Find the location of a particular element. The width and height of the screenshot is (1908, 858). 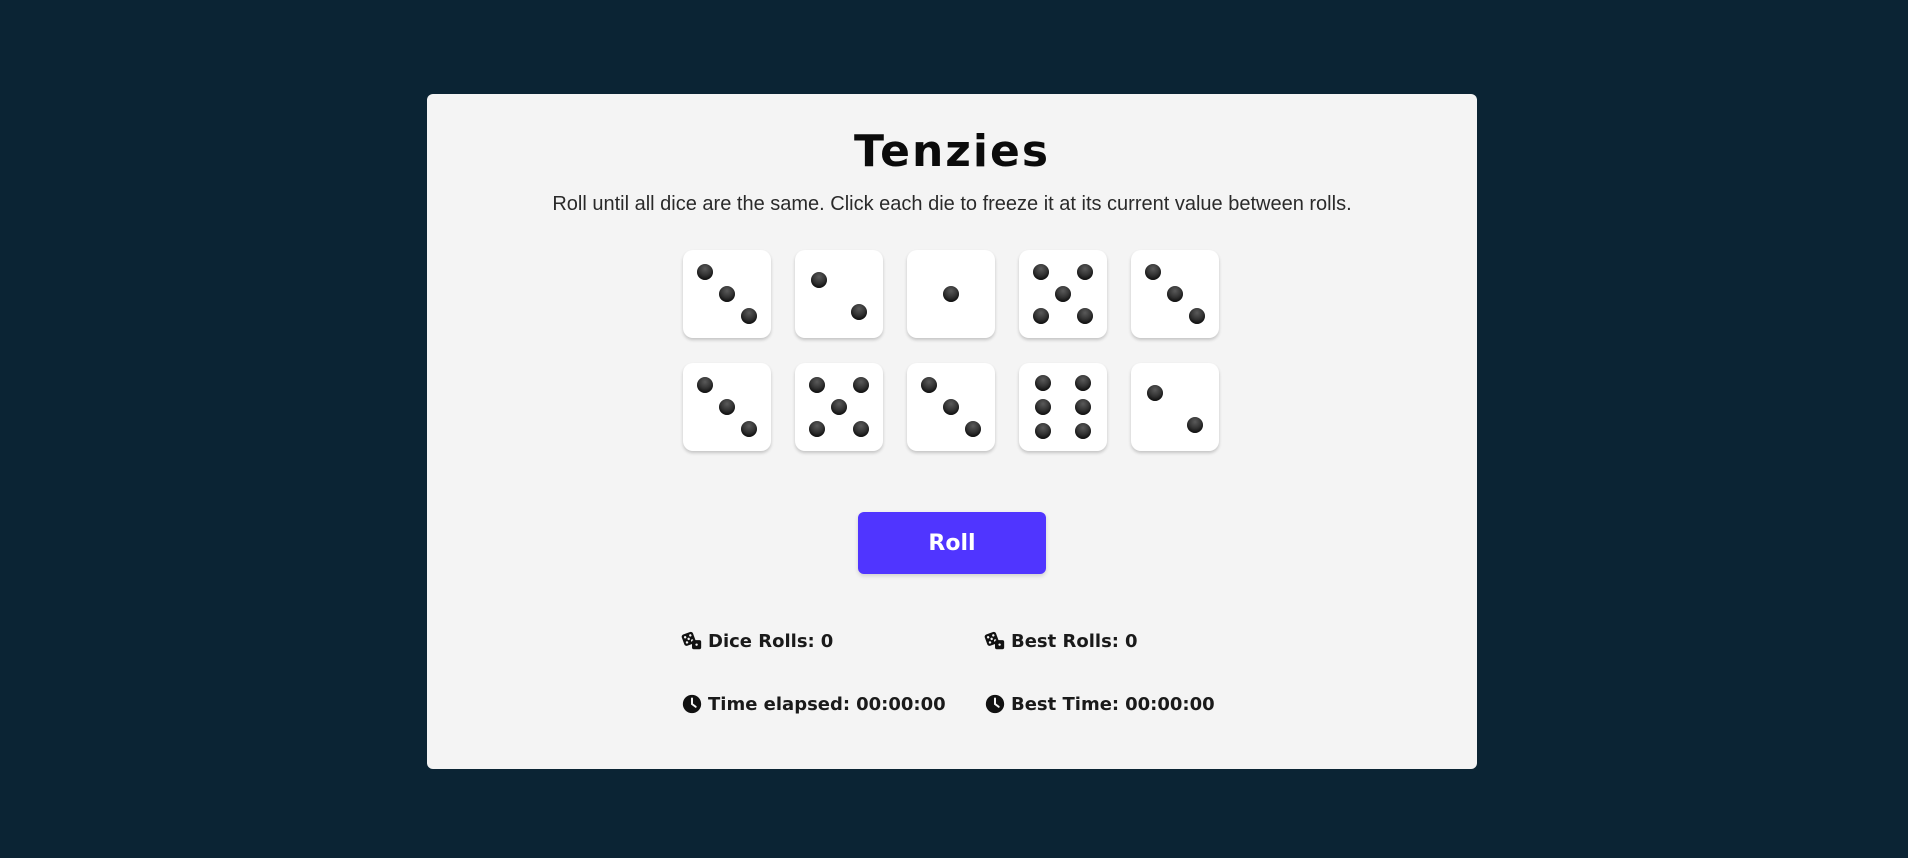

time-elapsed-label: Time elapsed: is located at coordinates (779, 704).